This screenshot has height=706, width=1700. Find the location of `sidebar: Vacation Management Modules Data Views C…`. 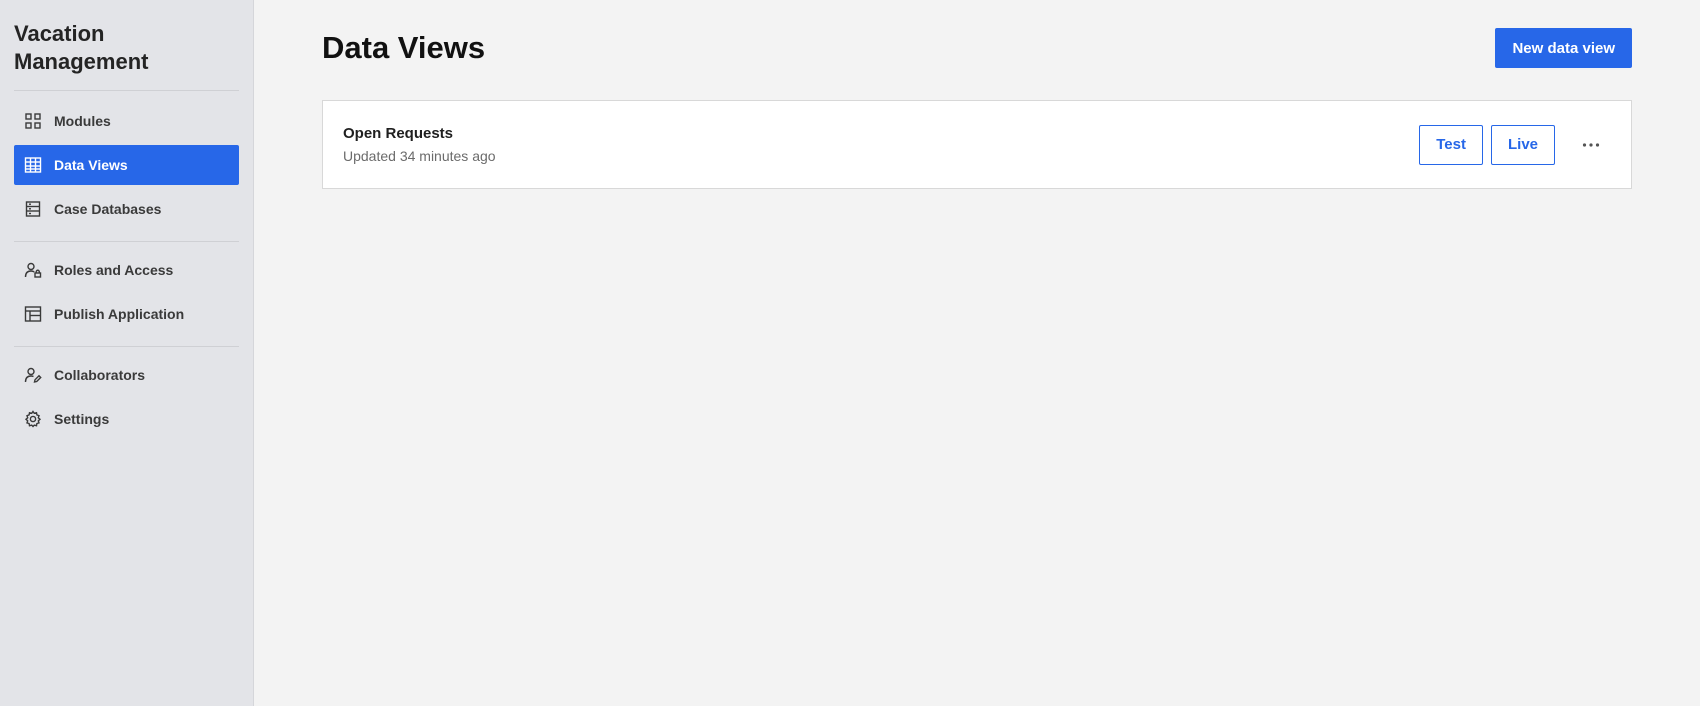

sidebar: Vacation Management Modules Data Views C… is located at coordinates (127, 353).